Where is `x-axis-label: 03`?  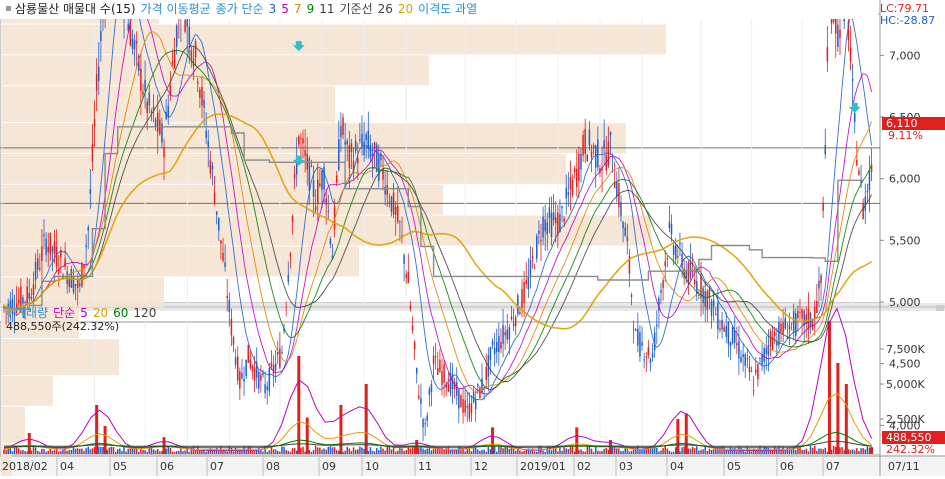 x-axis-label: 03 is located at coordinates (626, 466).